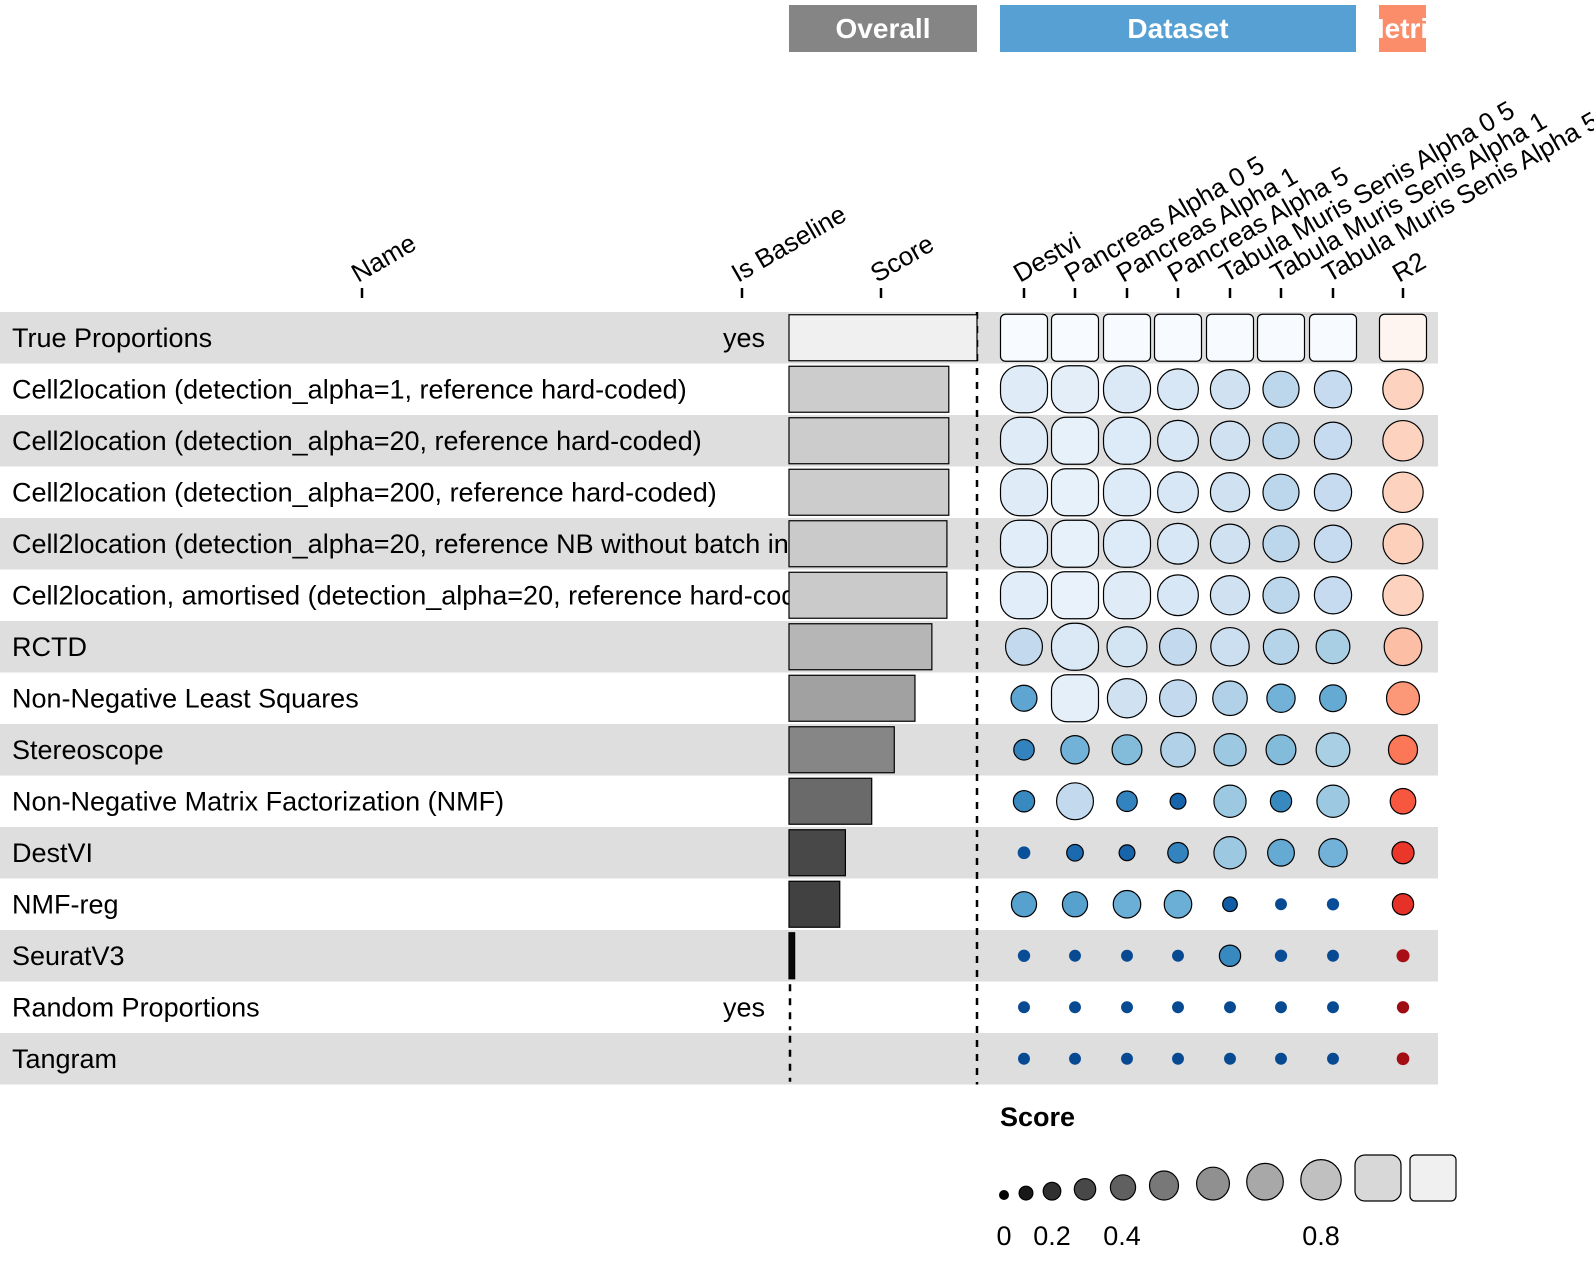 The height and width of the screenshot is (1272, 1594). Describe the element at coordinates (1321, 1236) in the screenshot. I see `legend-tick-label: 0.8` at that location.